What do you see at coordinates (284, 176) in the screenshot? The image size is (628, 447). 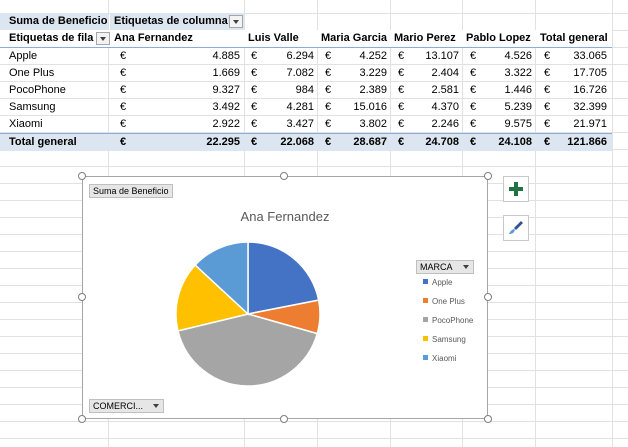 I see `resize-handle-top` at bounding box center [284, 176].